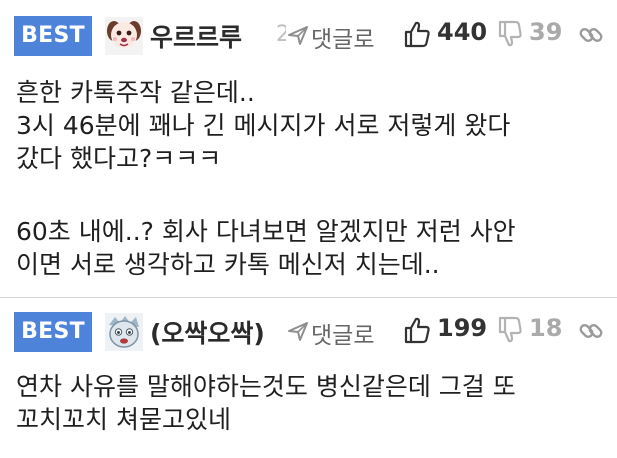 The image size is (617, 458). Describe the element at coordinates (123, 419) in the screenshot. I see `comment-line: 꼬치꼬치 쳐묻고있네` at that location.